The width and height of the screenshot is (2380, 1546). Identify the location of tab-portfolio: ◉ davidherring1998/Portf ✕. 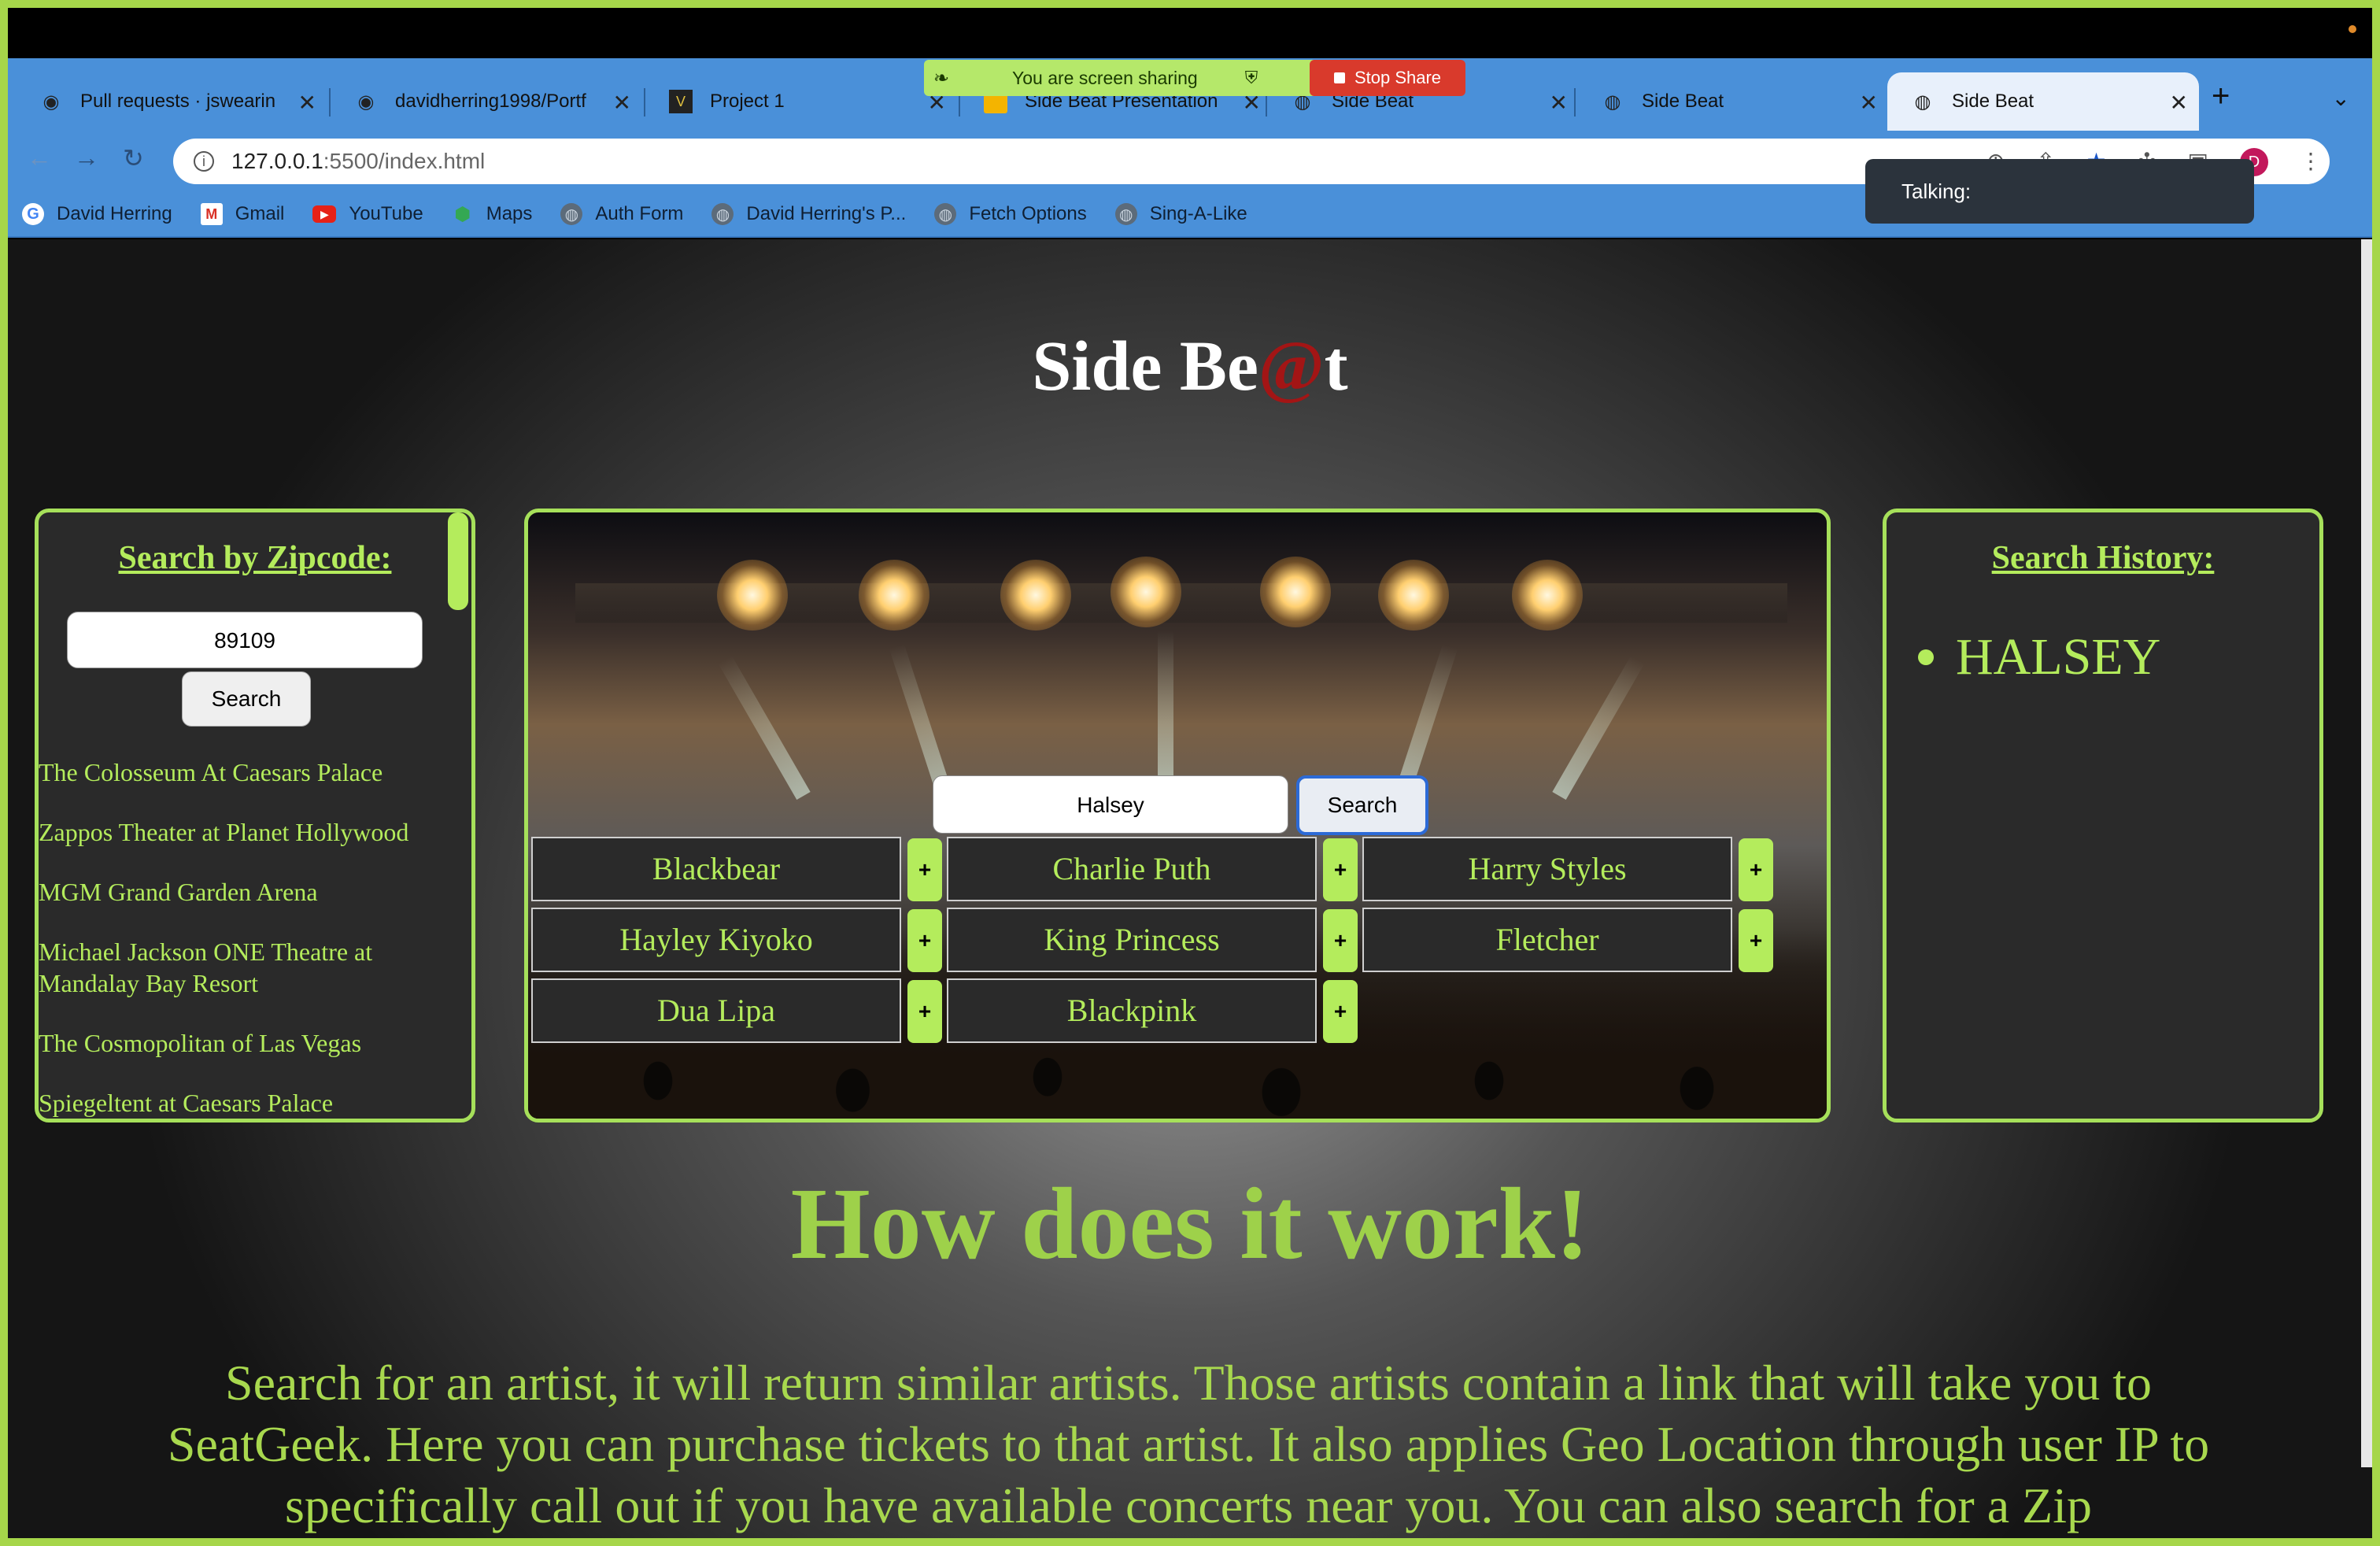
(486, 101).